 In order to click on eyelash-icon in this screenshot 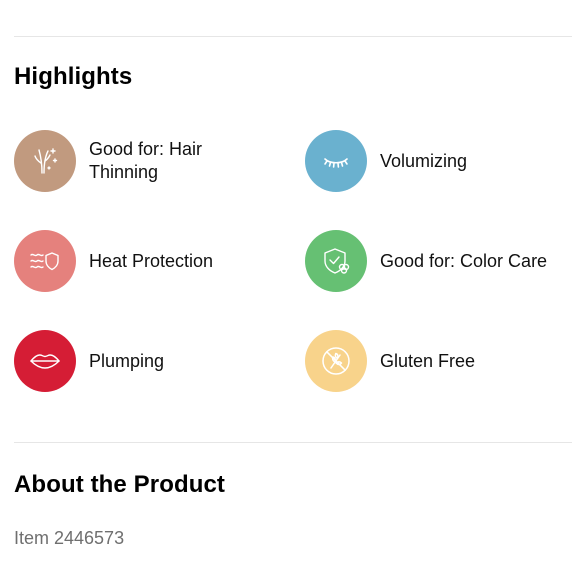, I will do `click(336, 161)`.